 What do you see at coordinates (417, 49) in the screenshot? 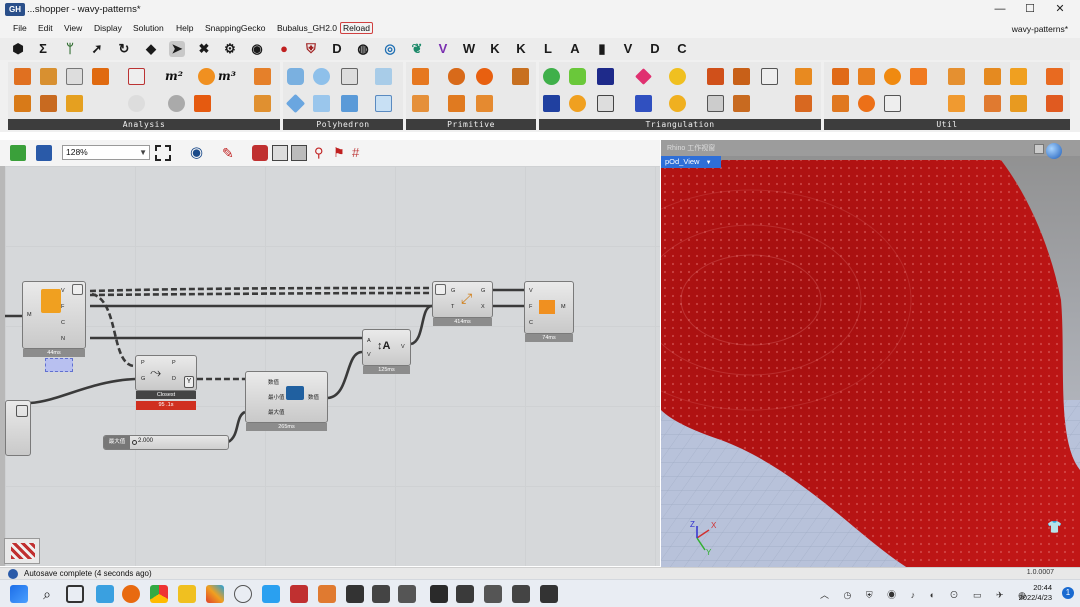
I see `leaf-tab-icon: ❦` at bounding box center [417, 49].